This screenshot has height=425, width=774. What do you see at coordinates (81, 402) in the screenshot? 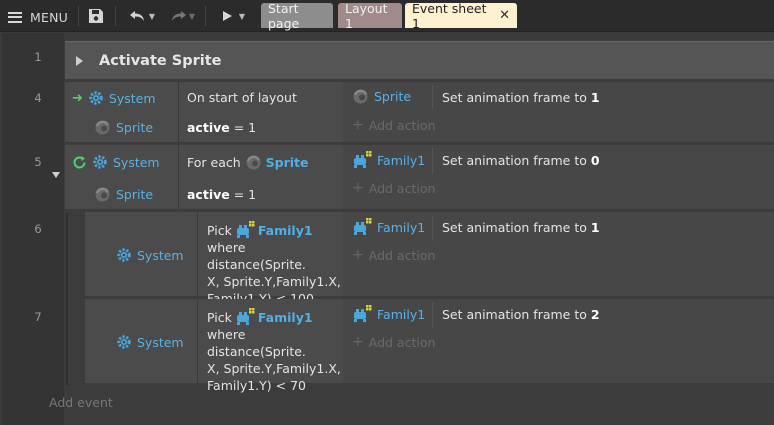
I see `add-event-button: Add event` at bounding box center [81, 402].